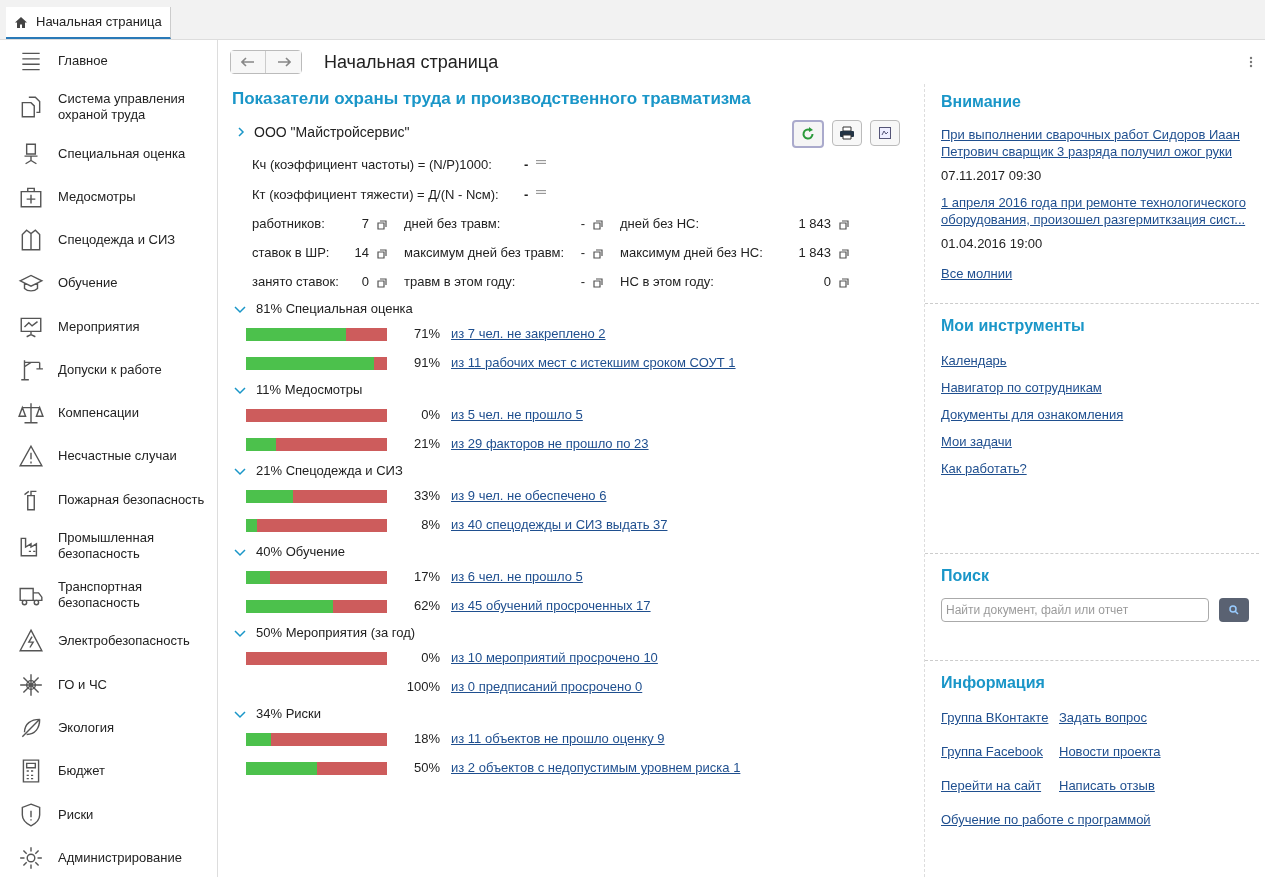  I want to click on stat-label: занято ставок:, so click(296, 282).